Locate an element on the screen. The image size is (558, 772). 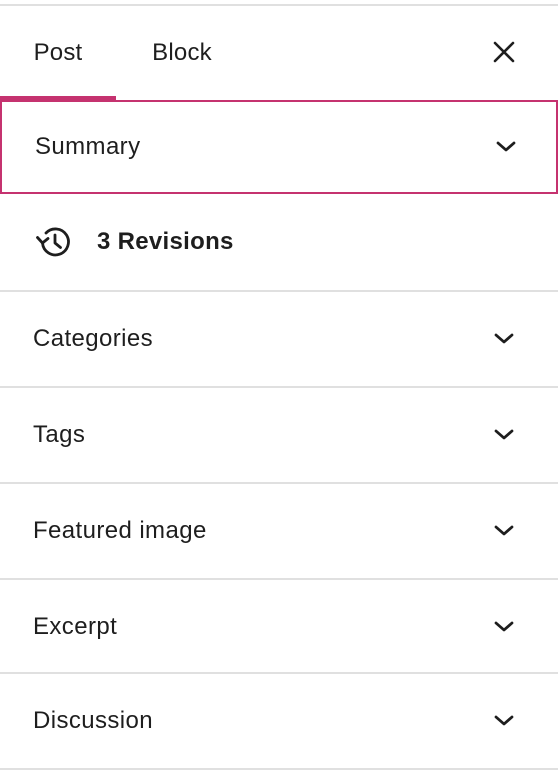
history-icon is located at coordinates (53, 242).